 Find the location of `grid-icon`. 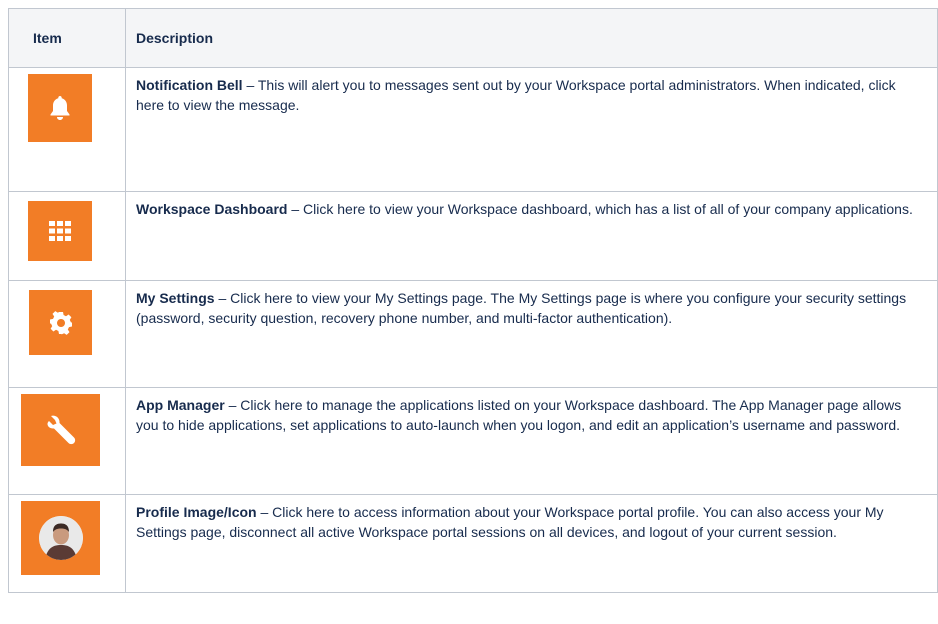

grid-icon is located at coordinates (60, 231).